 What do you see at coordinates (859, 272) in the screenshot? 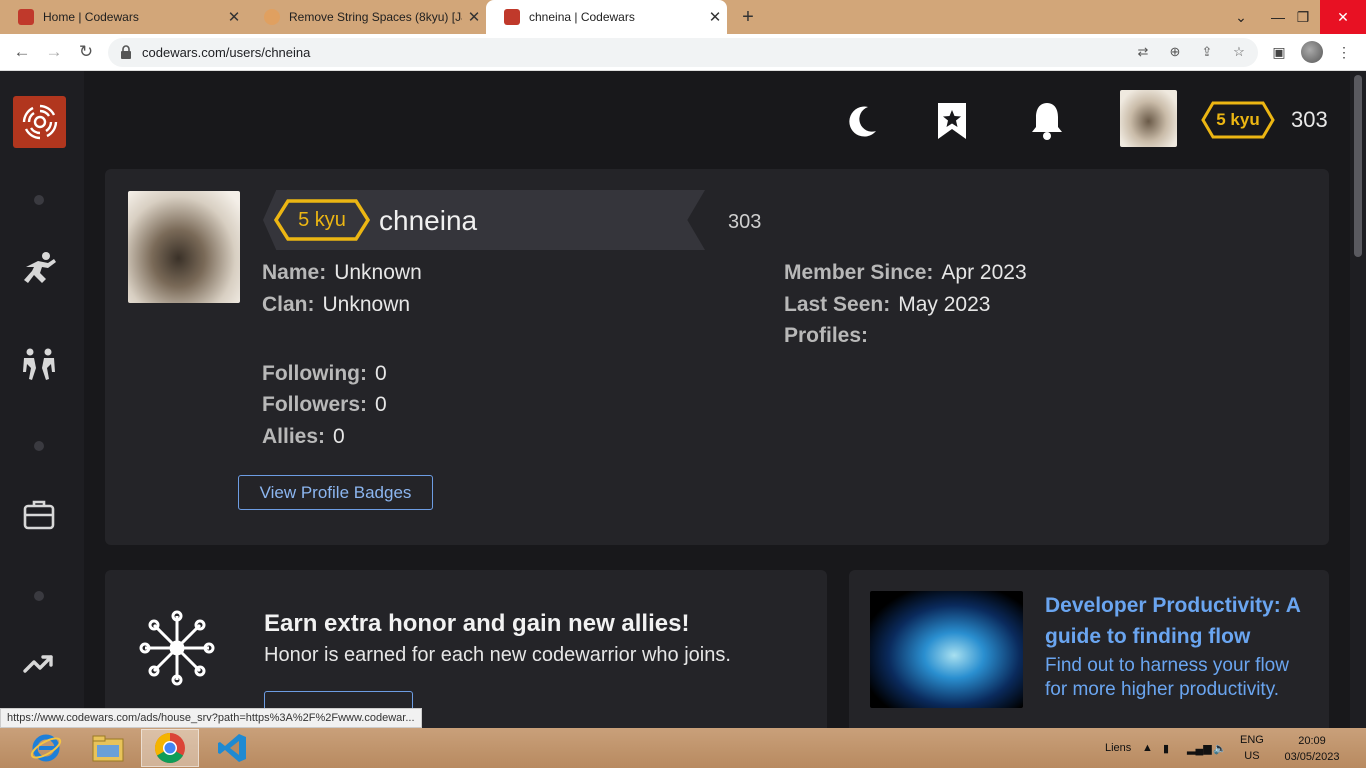
I see `field-label: Member Since:` at bounding box center [859, 272].